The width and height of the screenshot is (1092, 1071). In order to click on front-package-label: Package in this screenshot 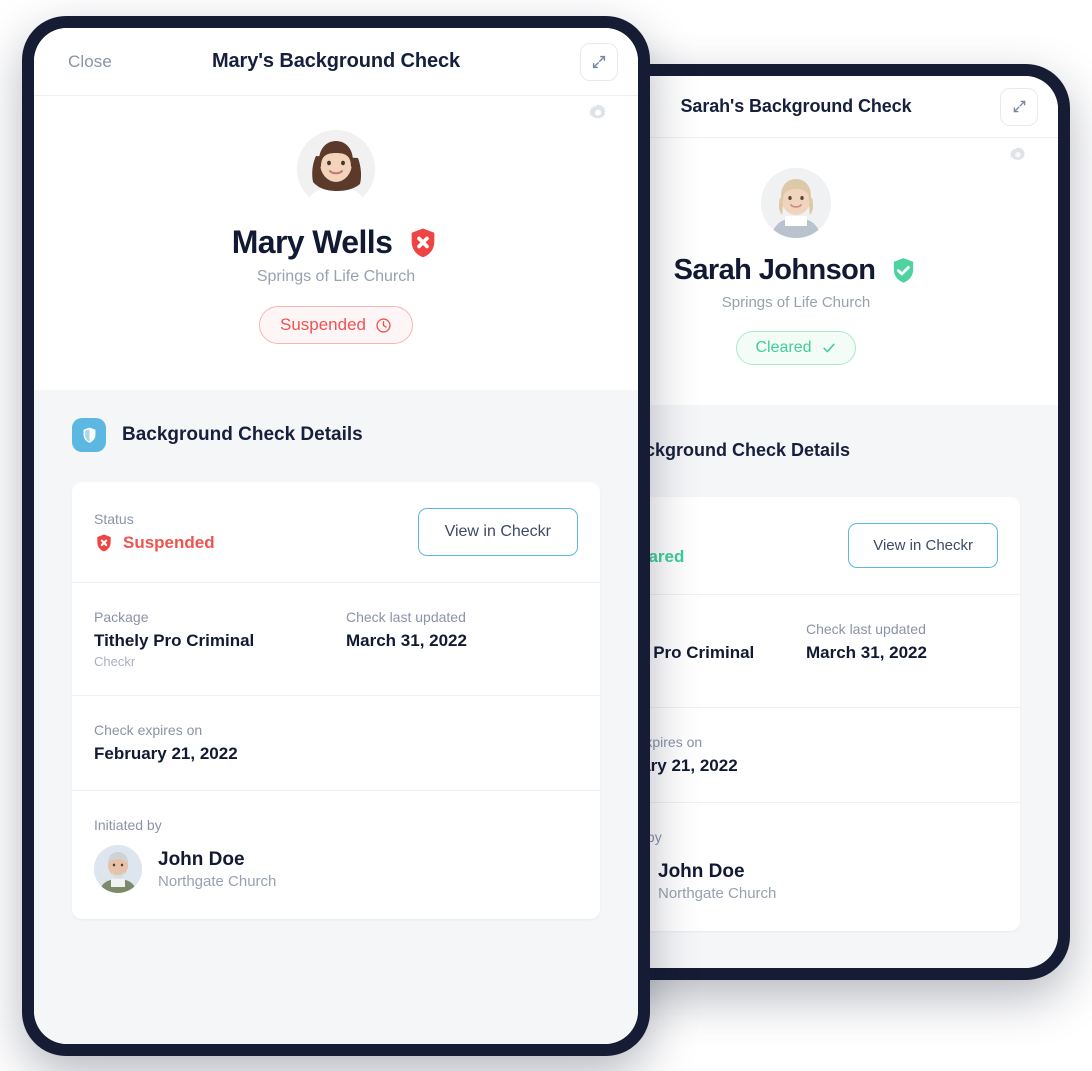, I will do `click(121, 617)`.